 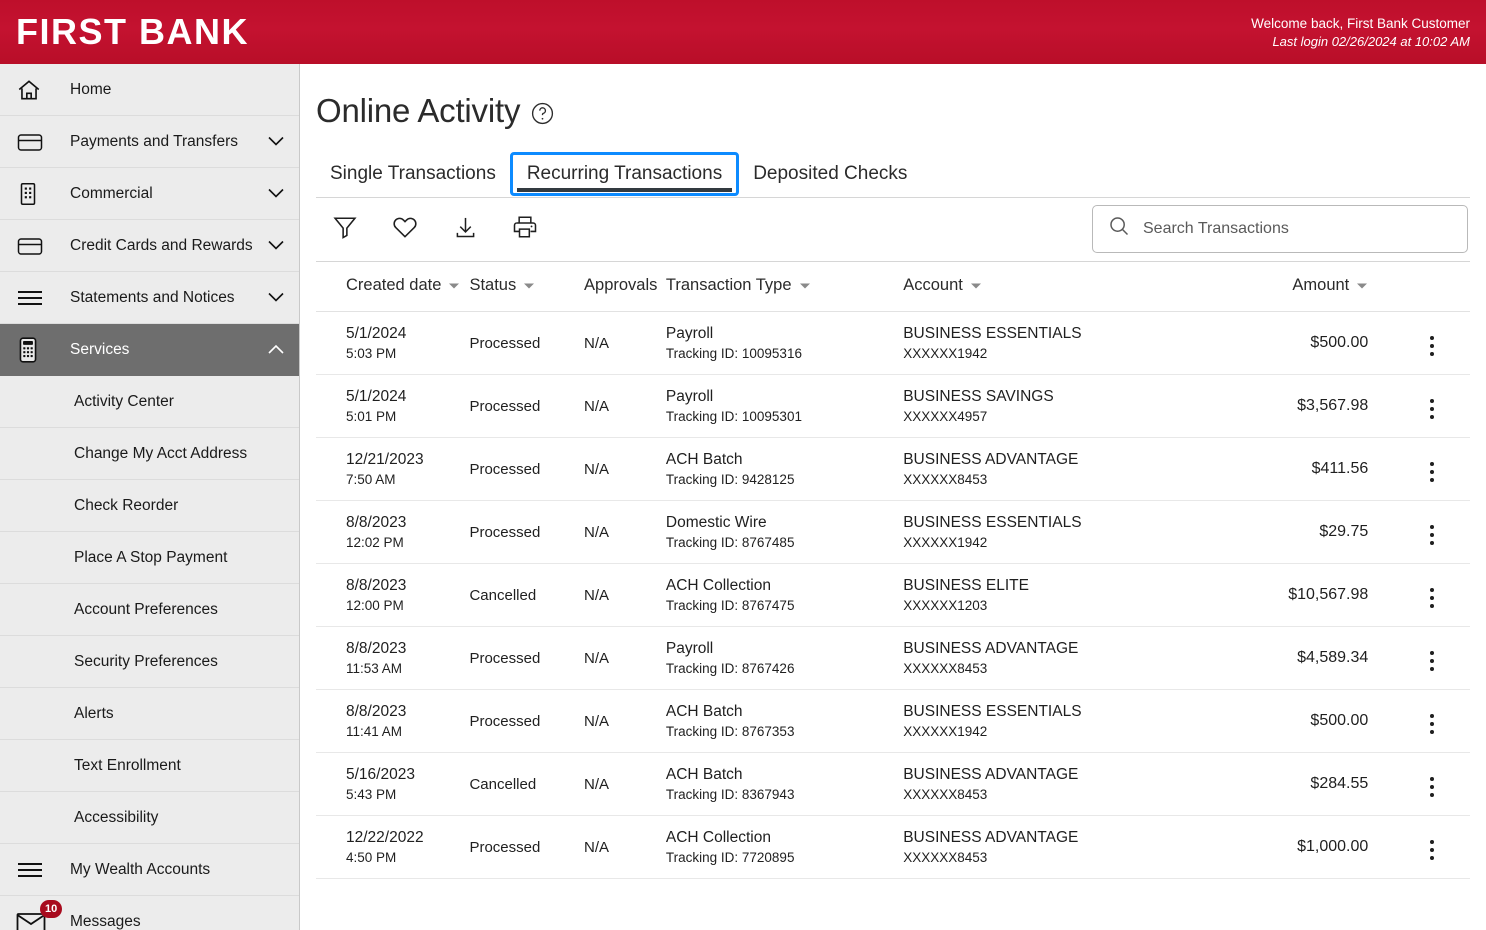 What do you see at coordinates (1051, 287) in the screenshot?
I see `column-header-account: Account` at bounding box center [1051, 287].